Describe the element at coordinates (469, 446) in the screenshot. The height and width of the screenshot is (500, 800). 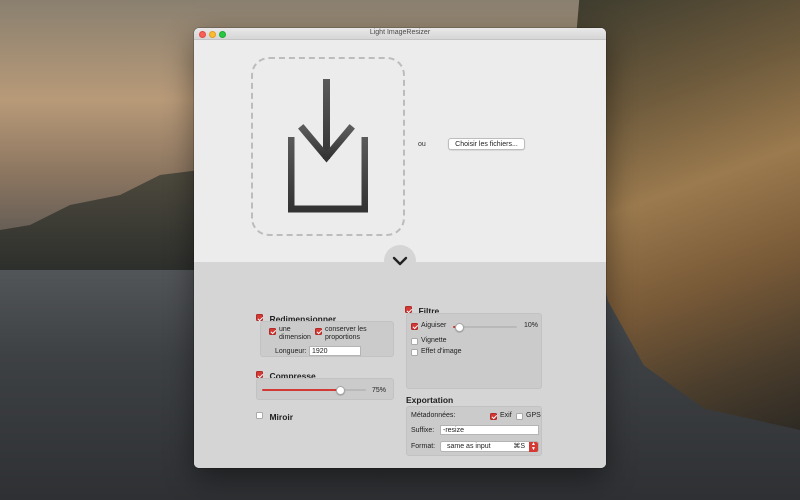
I see `format-select-value: same as input` at that location.